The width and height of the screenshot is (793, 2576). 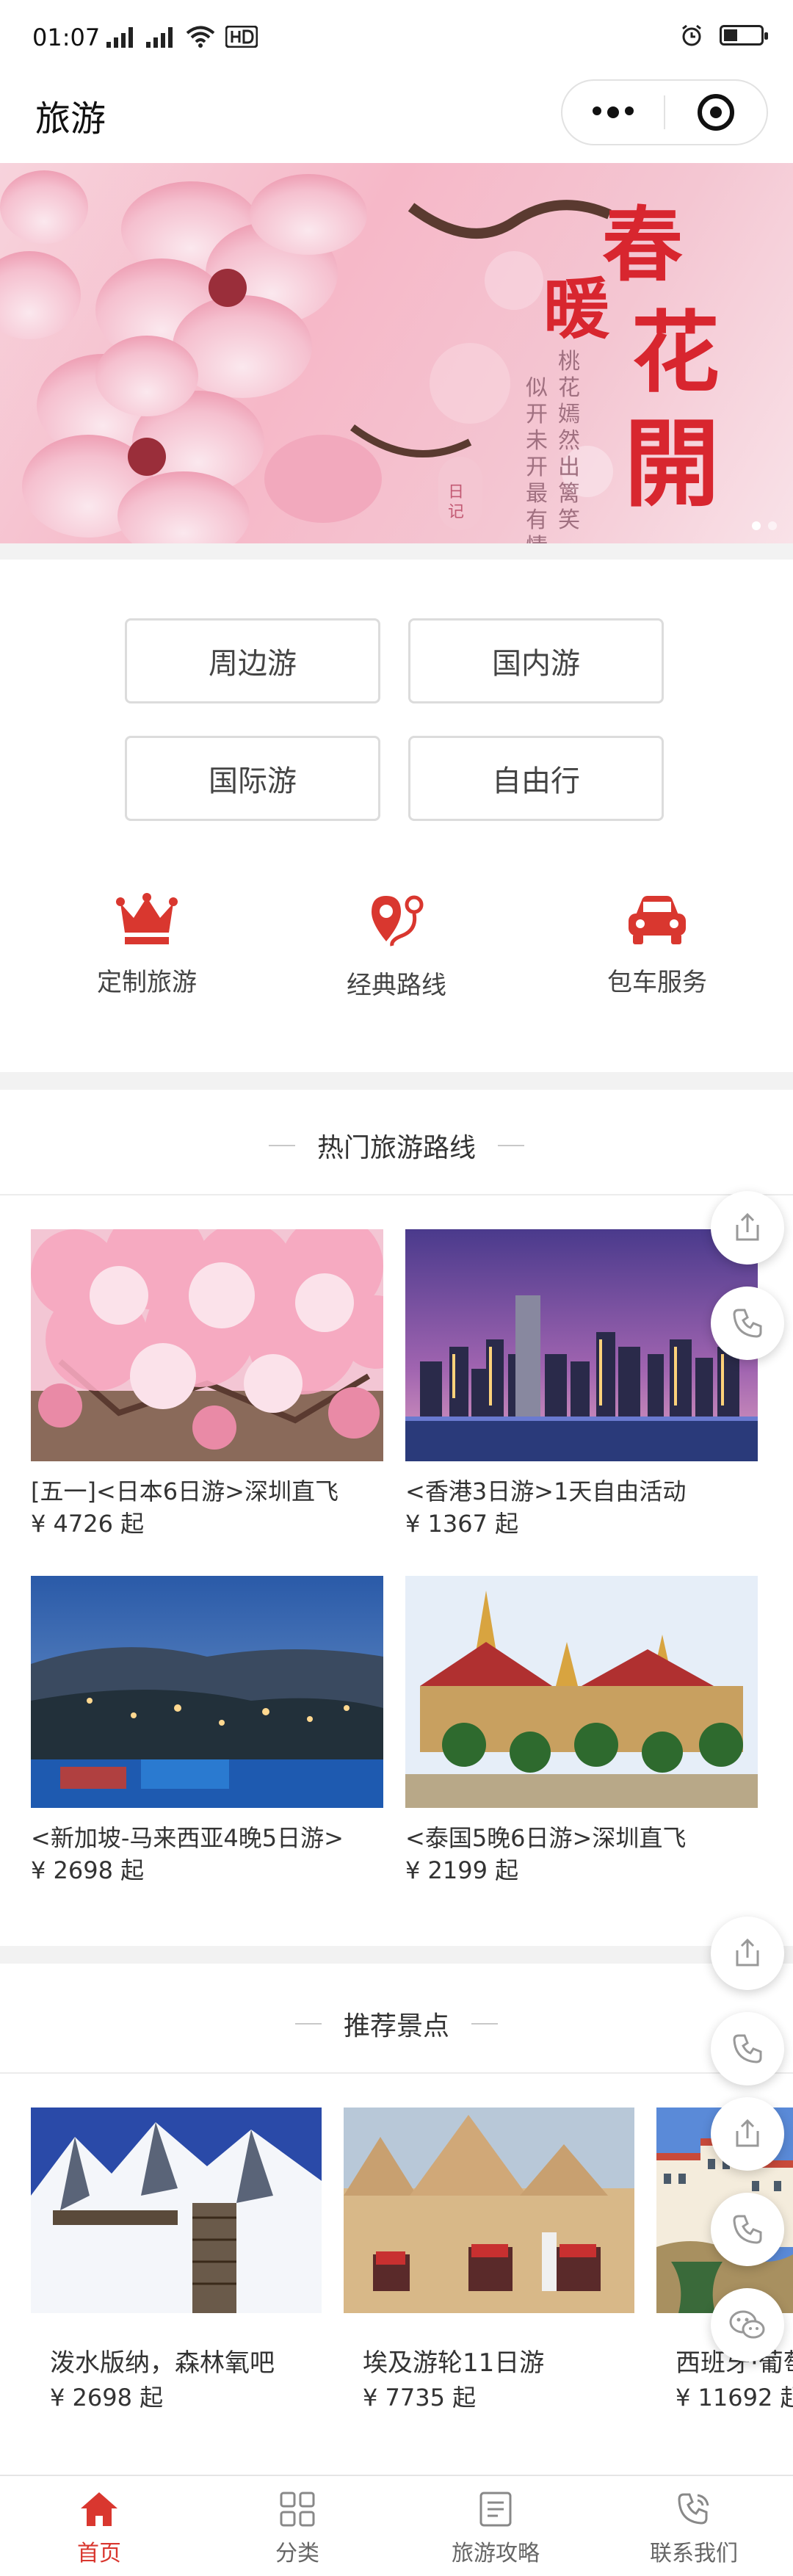 I want to click on grid-icon, so click(x=297, y=2509).